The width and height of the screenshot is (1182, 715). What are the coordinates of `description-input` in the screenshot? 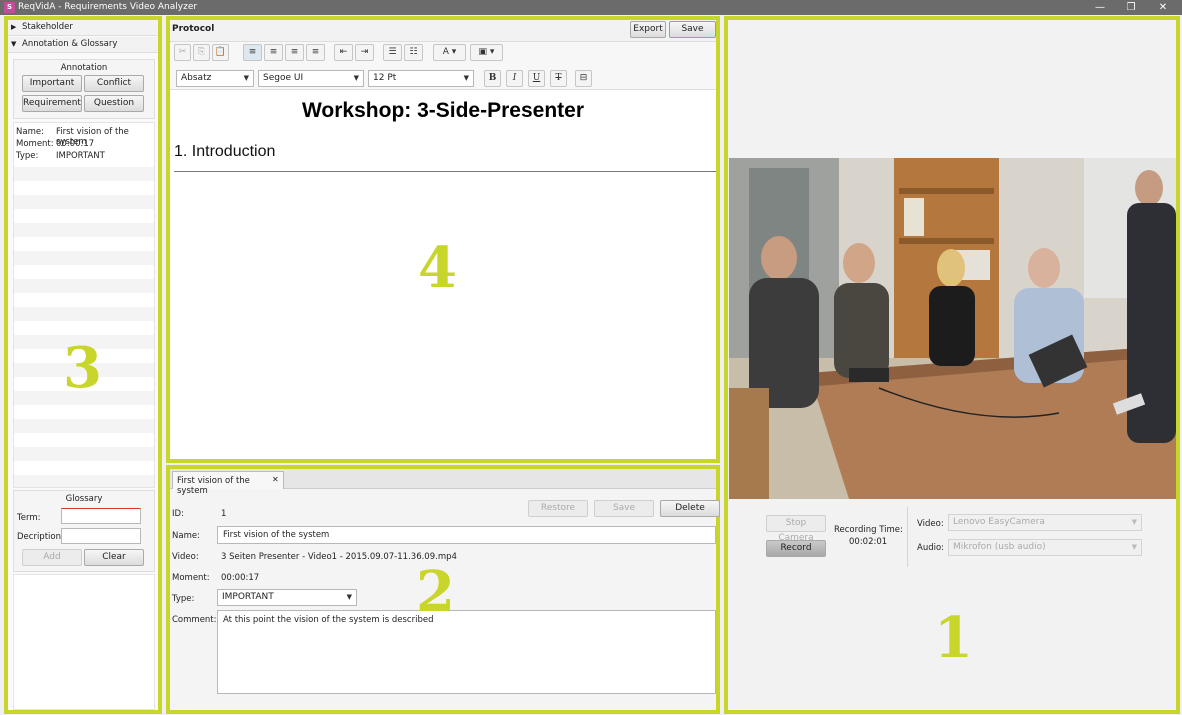 It's located at (101, 536).